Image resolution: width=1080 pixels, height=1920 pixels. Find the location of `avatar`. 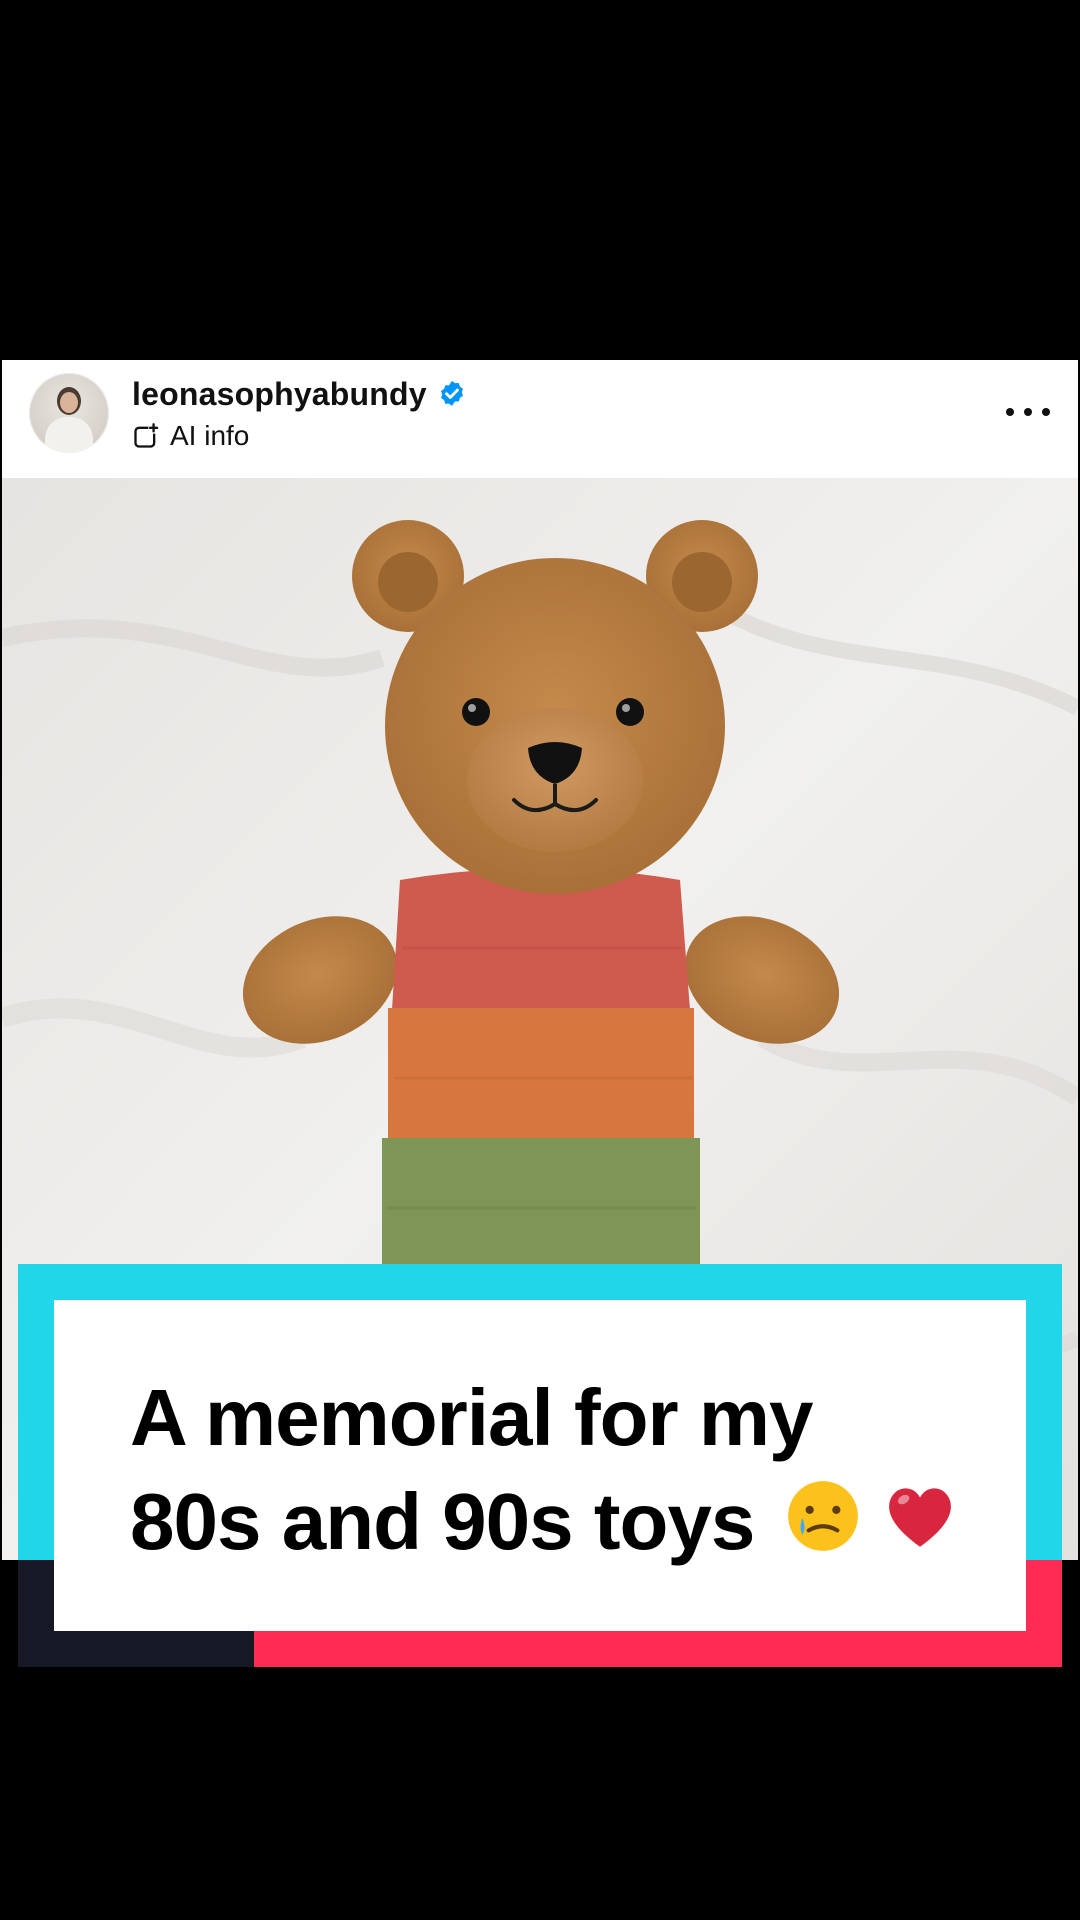

avatar is located at coordinates (69, 413).